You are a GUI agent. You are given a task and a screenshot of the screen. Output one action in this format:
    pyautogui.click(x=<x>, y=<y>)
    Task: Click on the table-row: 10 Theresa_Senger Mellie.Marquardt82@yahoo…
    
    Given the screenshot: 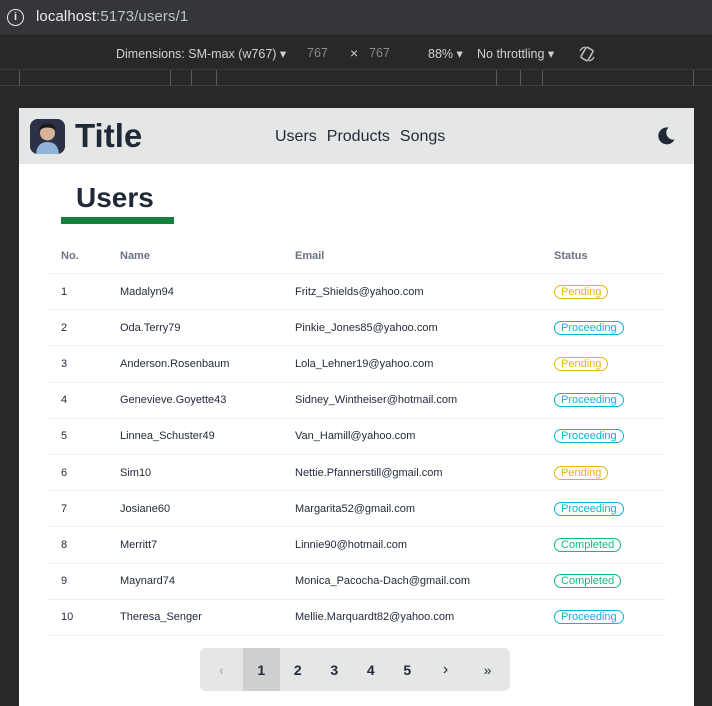 What is the action you would take?
    pyautogui.click(x=357, y=618)
    